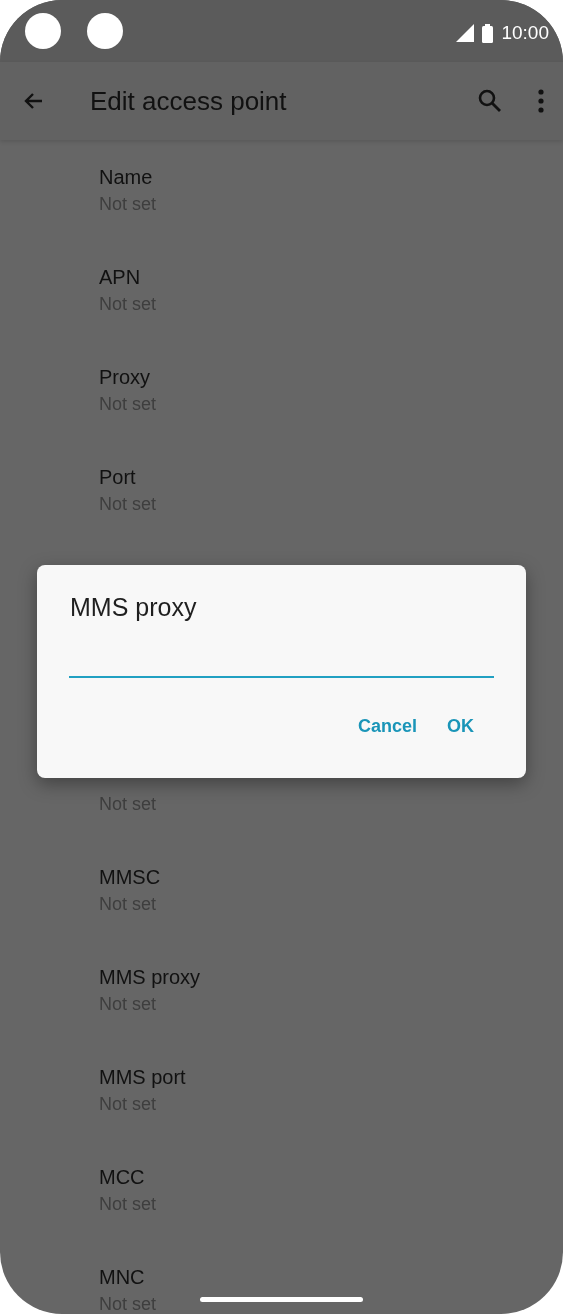  Describe the element at coordinates (117, 477) in the screenshot. I see `setting-title: Port` at that location.